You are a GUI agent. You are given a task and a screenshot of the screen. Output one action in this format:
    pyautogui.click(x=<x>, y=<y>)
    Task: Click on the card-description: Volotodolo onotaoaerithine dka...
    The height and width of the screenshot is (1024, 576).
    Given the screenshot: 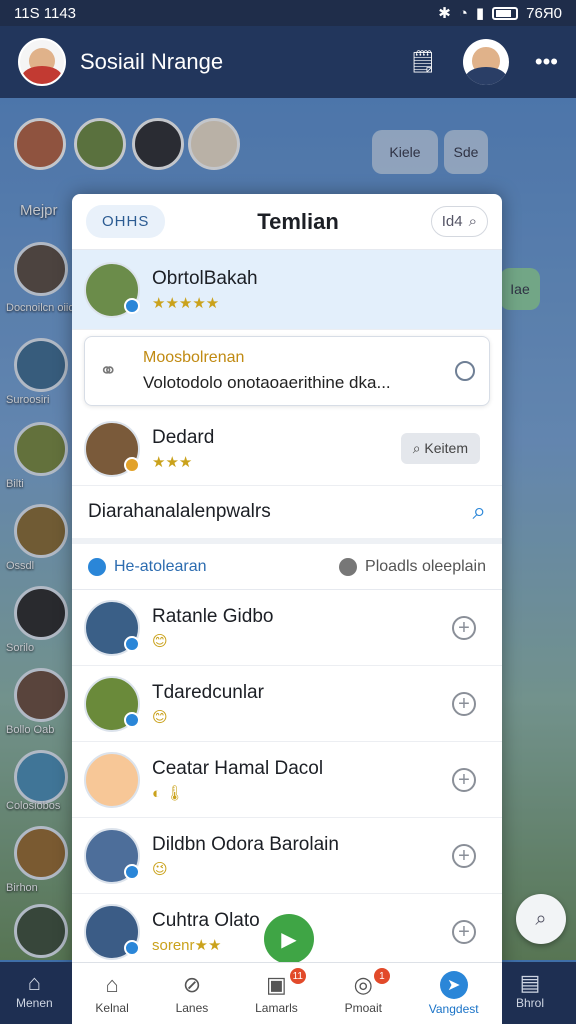 What is the action you would take?
    pyautogui.click(x=267, y=382)
    